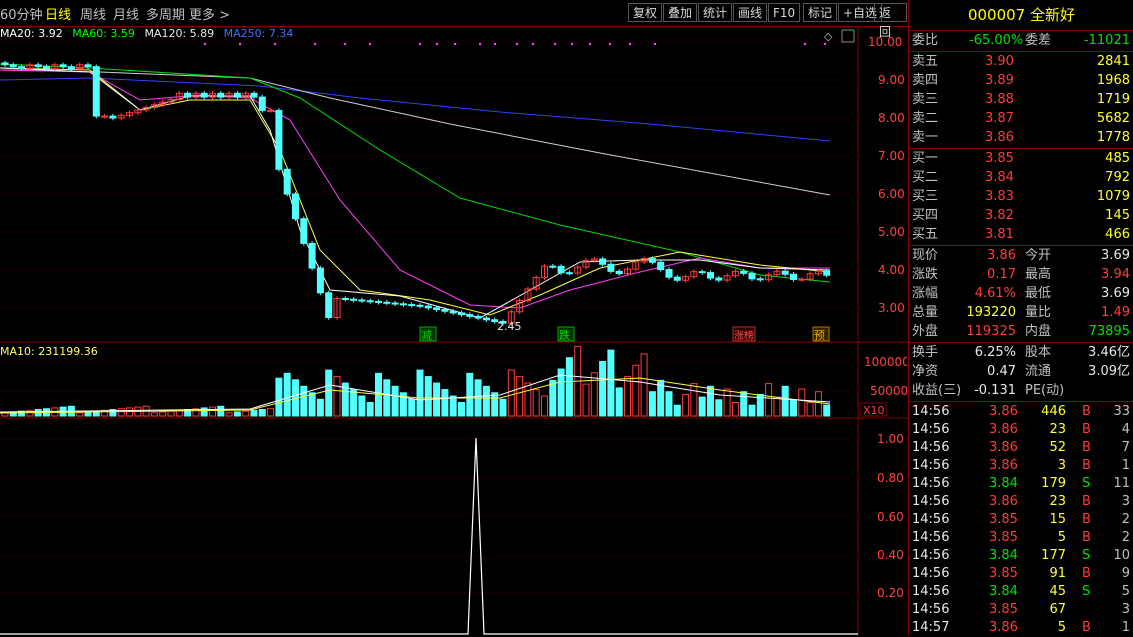 This screenshot has height=637, width=1133. Describe the element at coordinates (999, 99) in the screenshot. I see `ask-price: 3.88` at that location.